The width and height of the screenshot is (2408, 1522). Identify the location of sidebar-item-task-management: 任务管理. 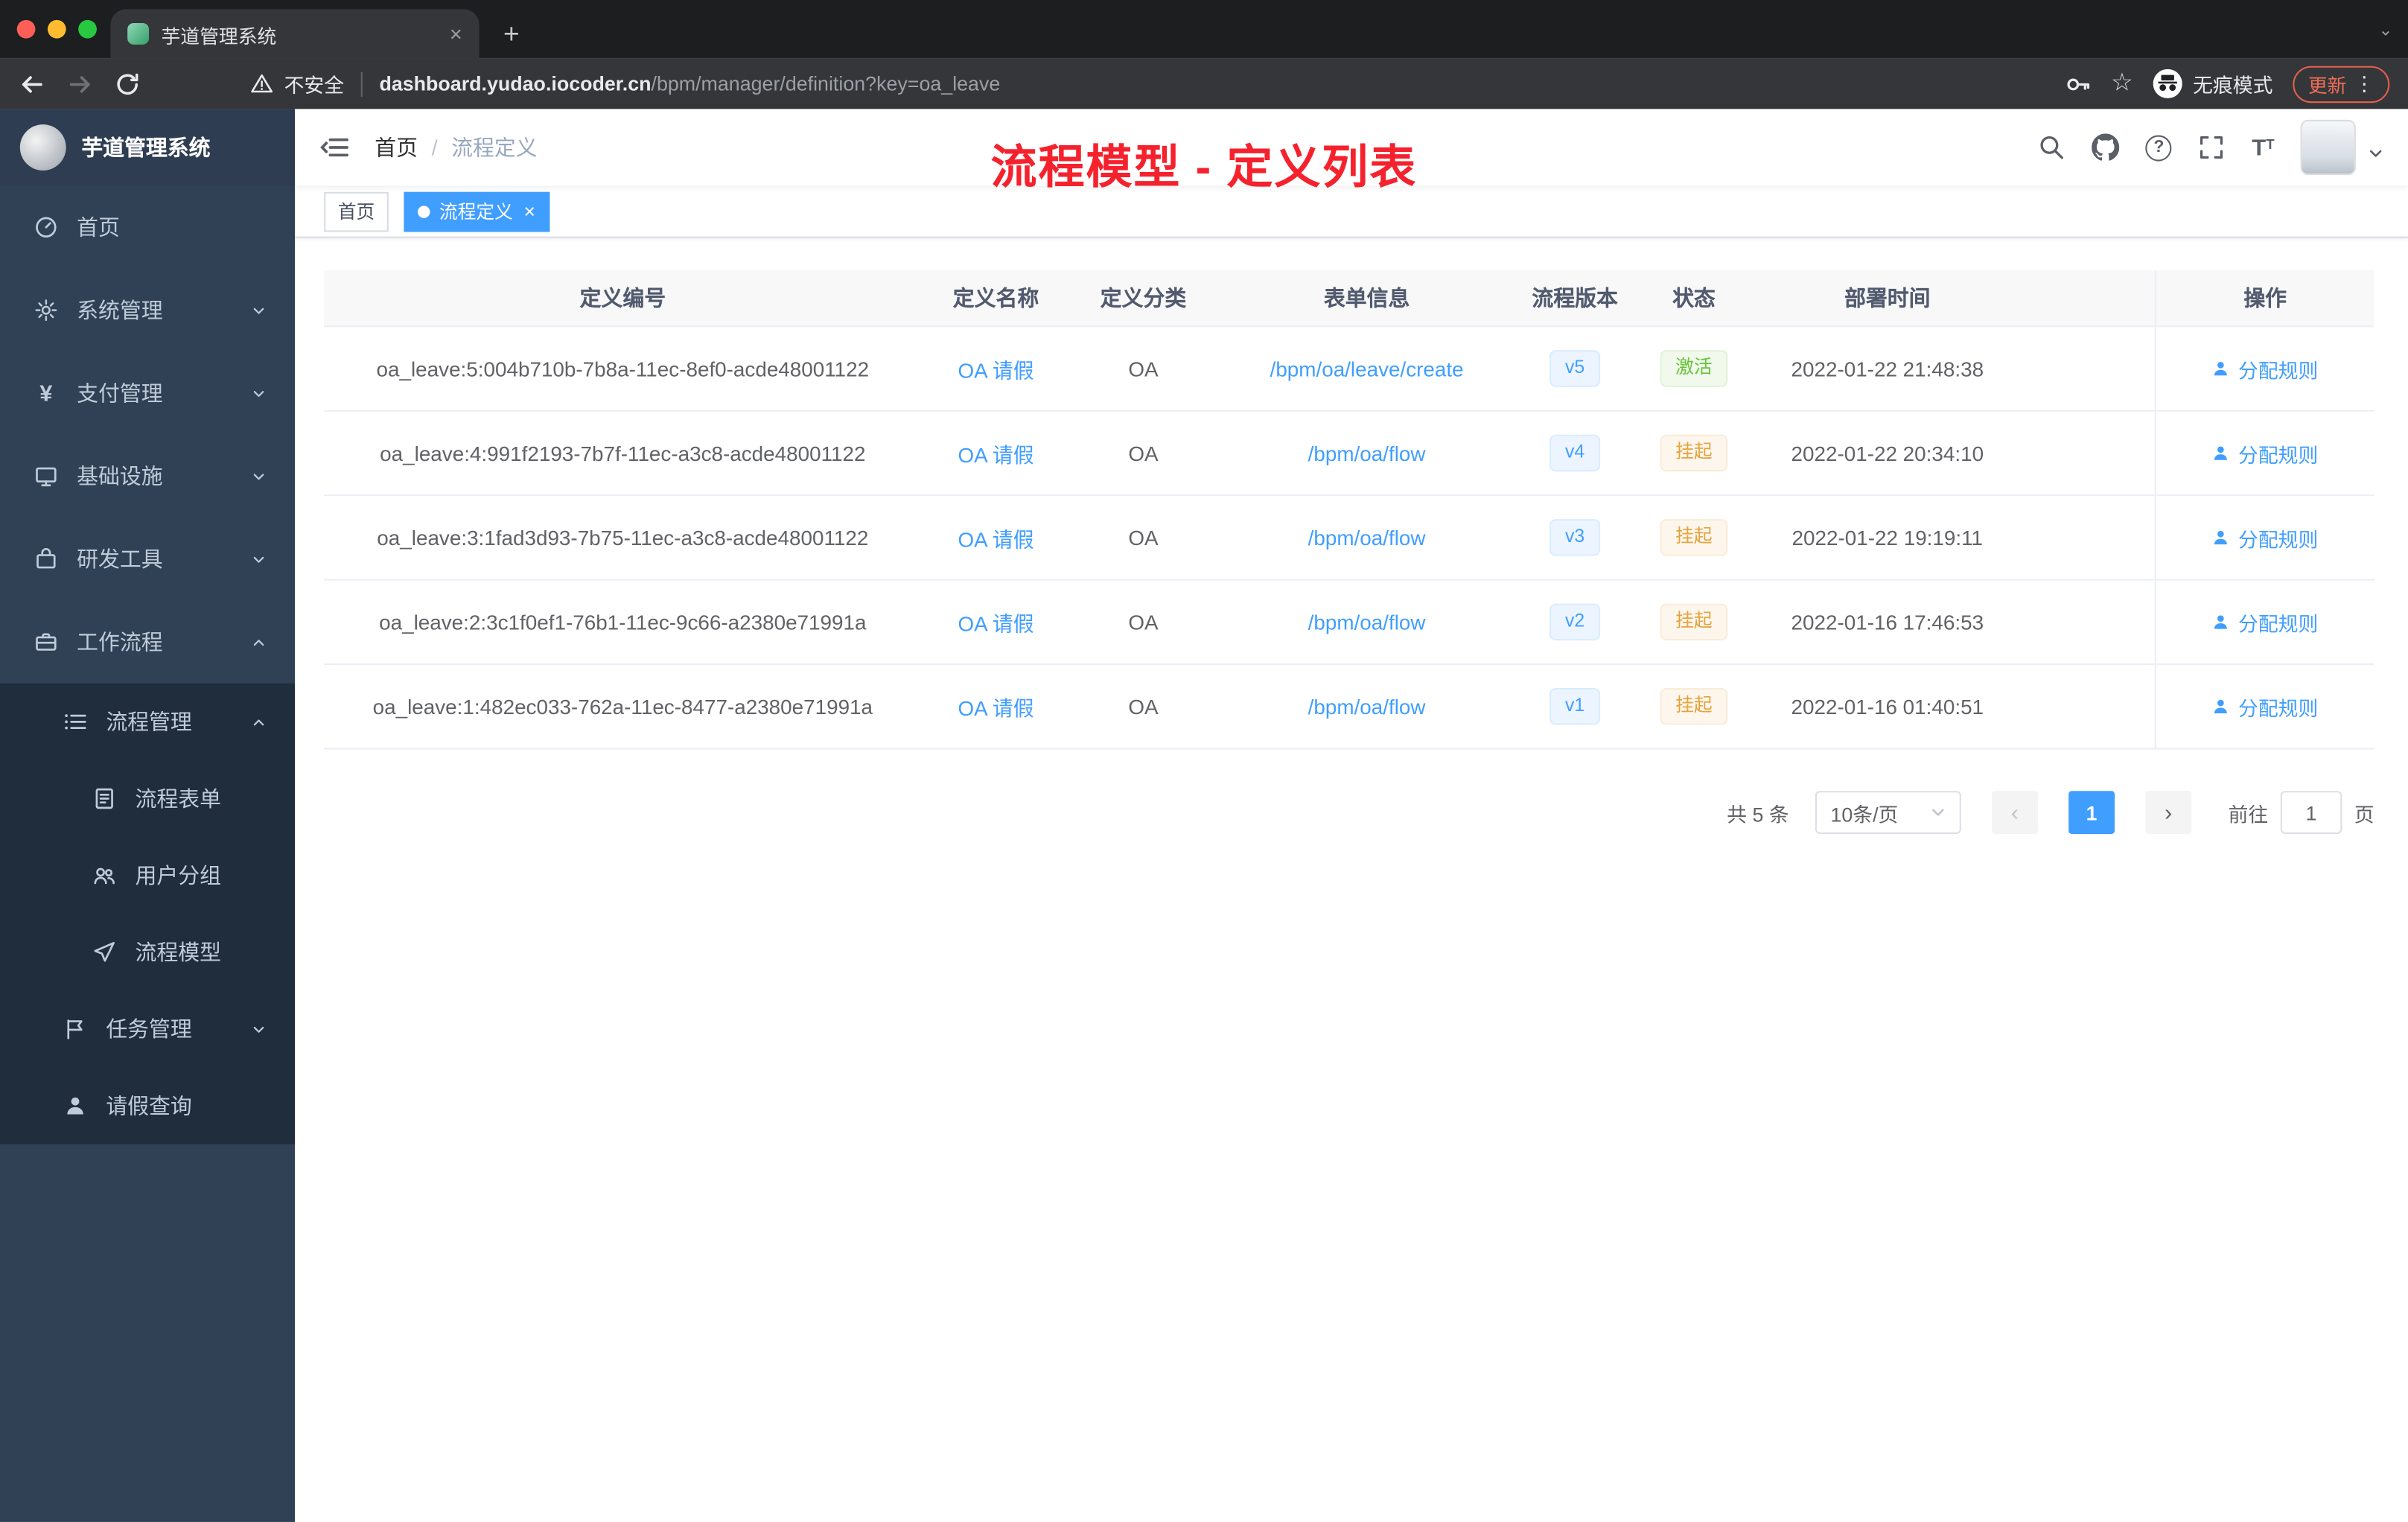
(147, 1028).